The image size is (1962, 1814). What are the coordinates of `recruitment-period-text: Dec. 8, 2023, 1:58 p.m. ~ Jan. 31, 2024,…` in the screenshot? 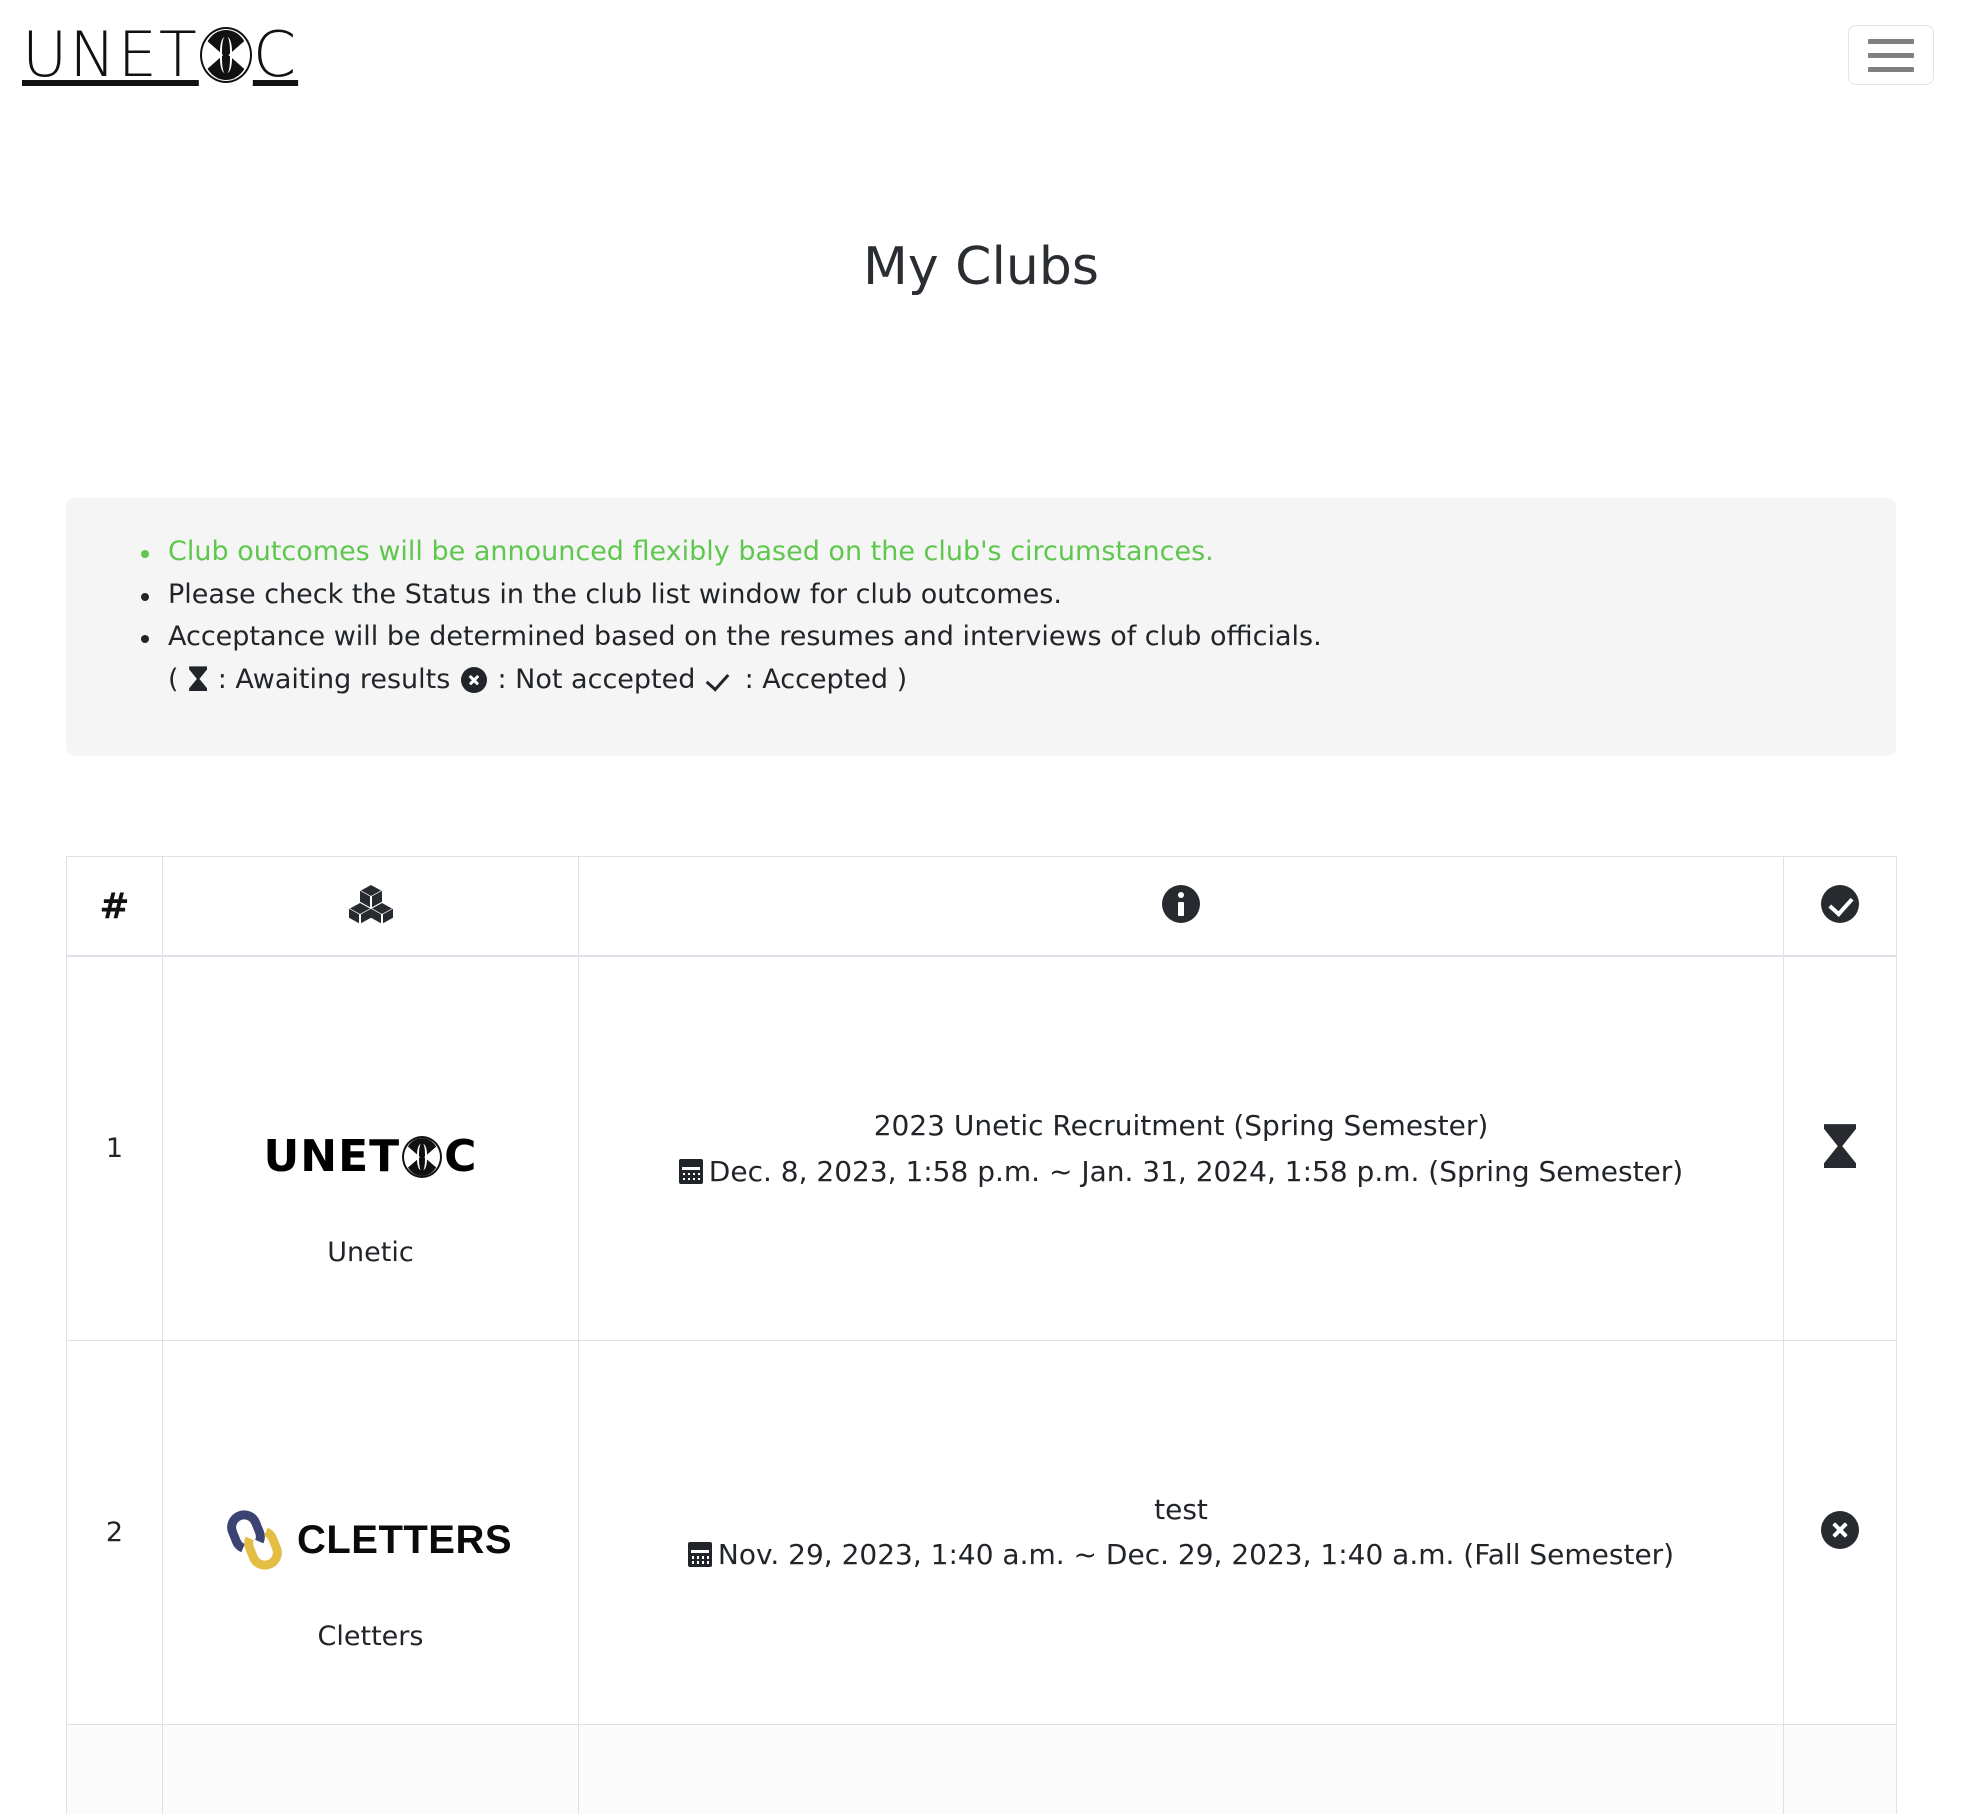 It's located at (1196, 1171).